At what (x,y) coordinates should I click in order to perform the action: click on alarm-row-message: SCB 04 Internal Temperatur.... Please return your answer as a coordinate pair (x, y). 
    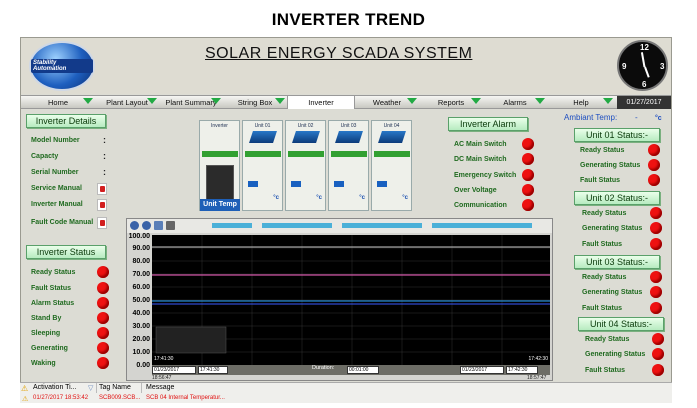
    Looking at the image, I should click on (185, 398).